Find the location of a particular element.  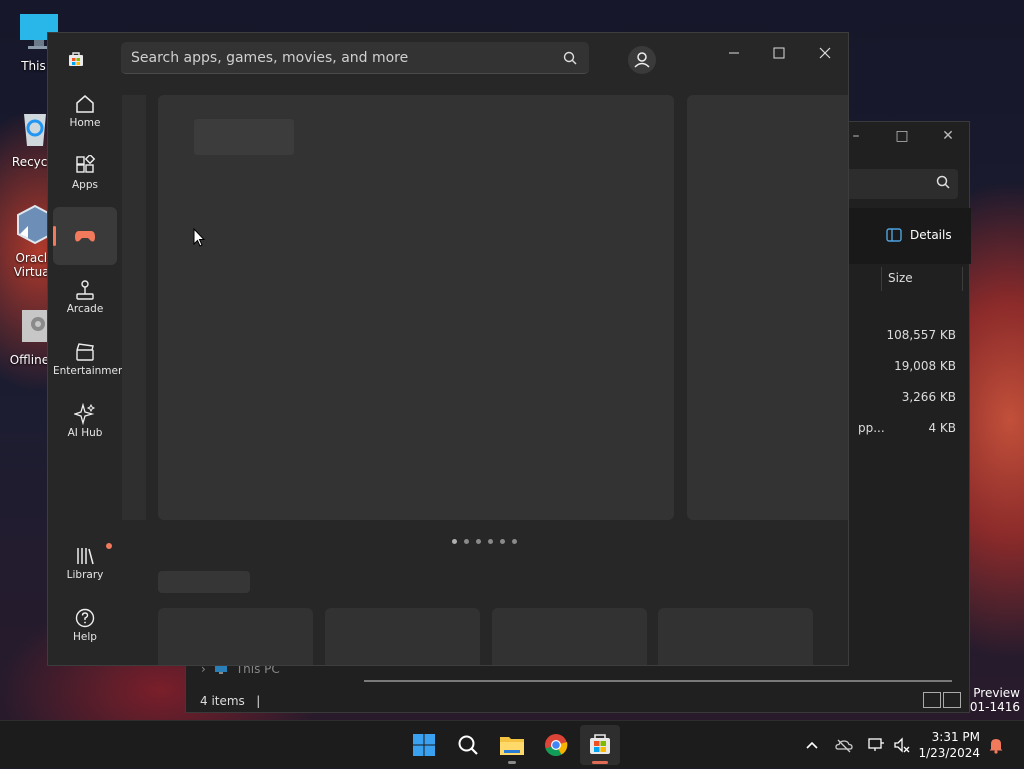

status-bar: 4 items | is located at coordinates (230, 701).